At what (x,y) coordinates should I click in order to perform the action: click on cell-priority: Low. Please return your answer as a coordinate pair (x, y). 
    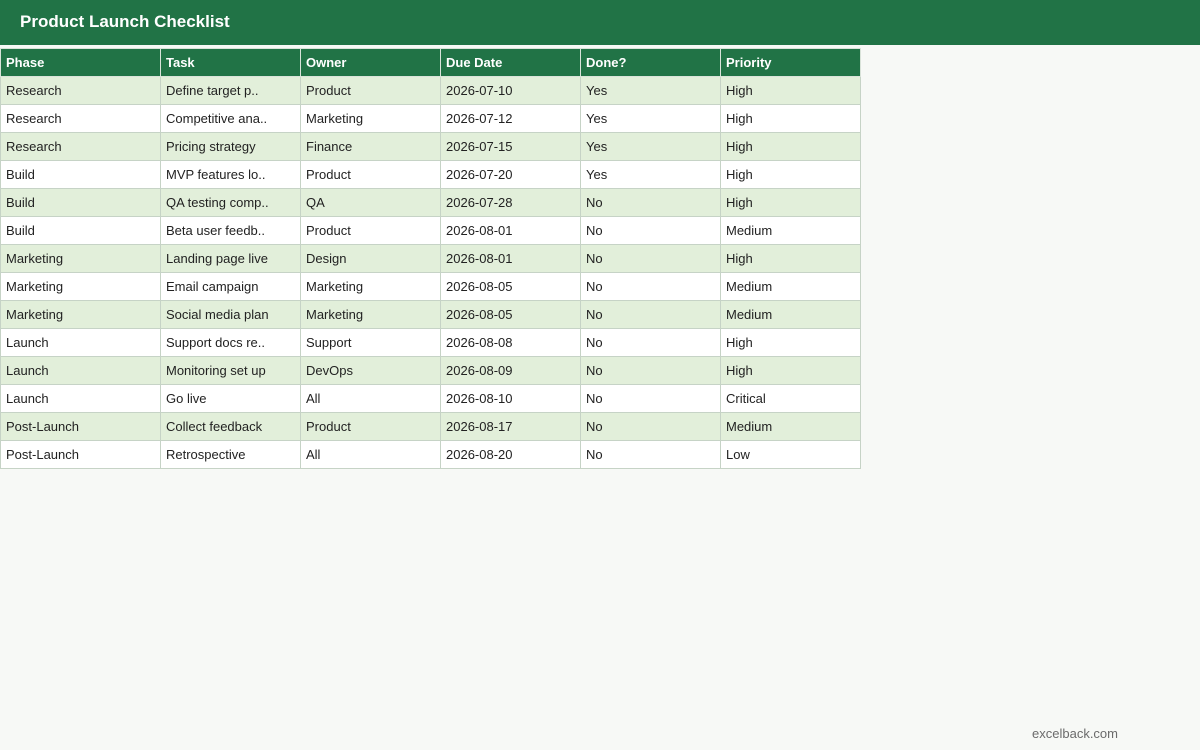
    Looking at the image, I should click on (790, 454).